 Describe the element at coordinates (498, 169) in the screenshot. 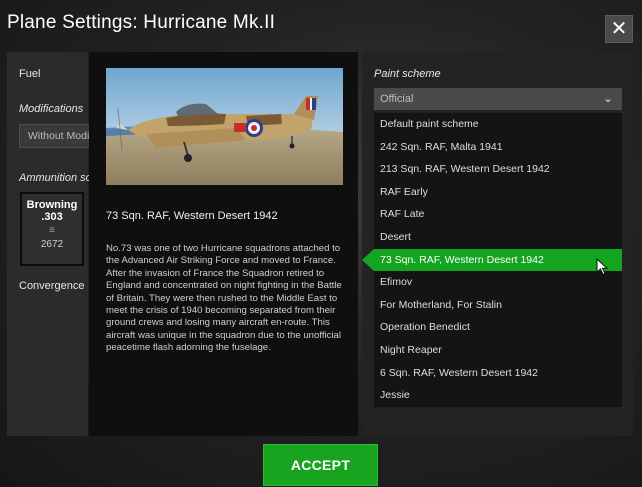

I see `paint-scheme-item: 213 Sqn. RAF, Western Desert 1942` at that location.